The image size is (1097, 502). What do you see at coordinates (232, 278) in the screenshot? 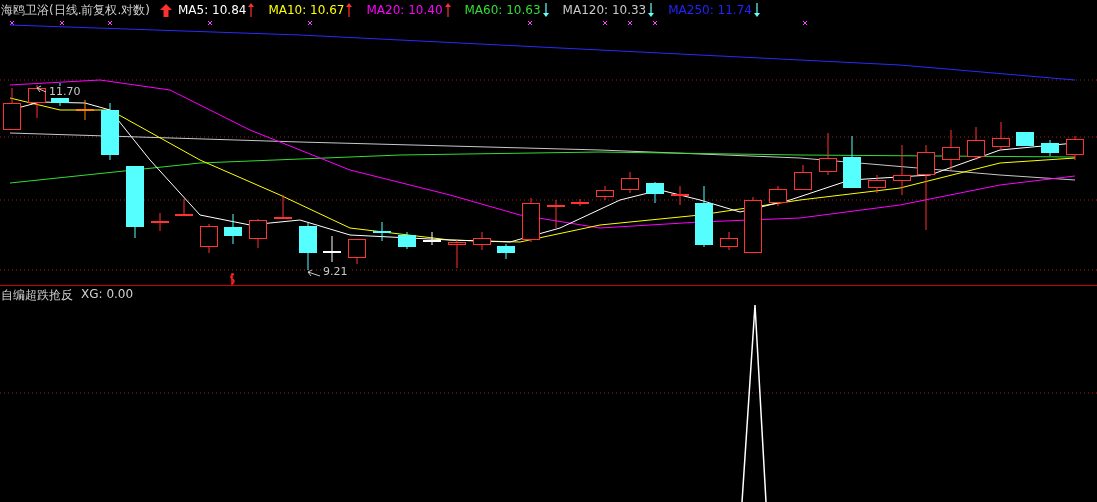
I see `signal-marker-icon` at bounding box center [232, 278].